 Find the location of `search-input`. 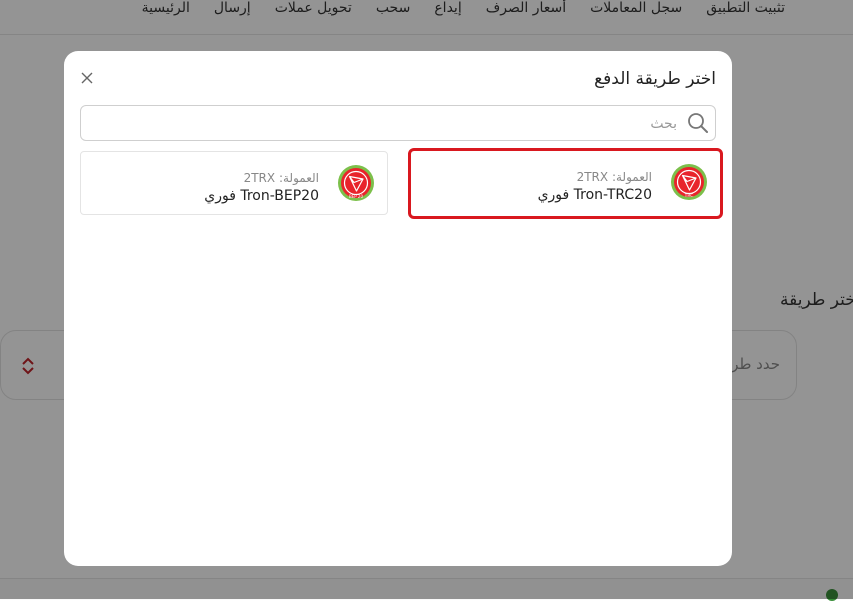

search-input is located at coordinates (387, 124).